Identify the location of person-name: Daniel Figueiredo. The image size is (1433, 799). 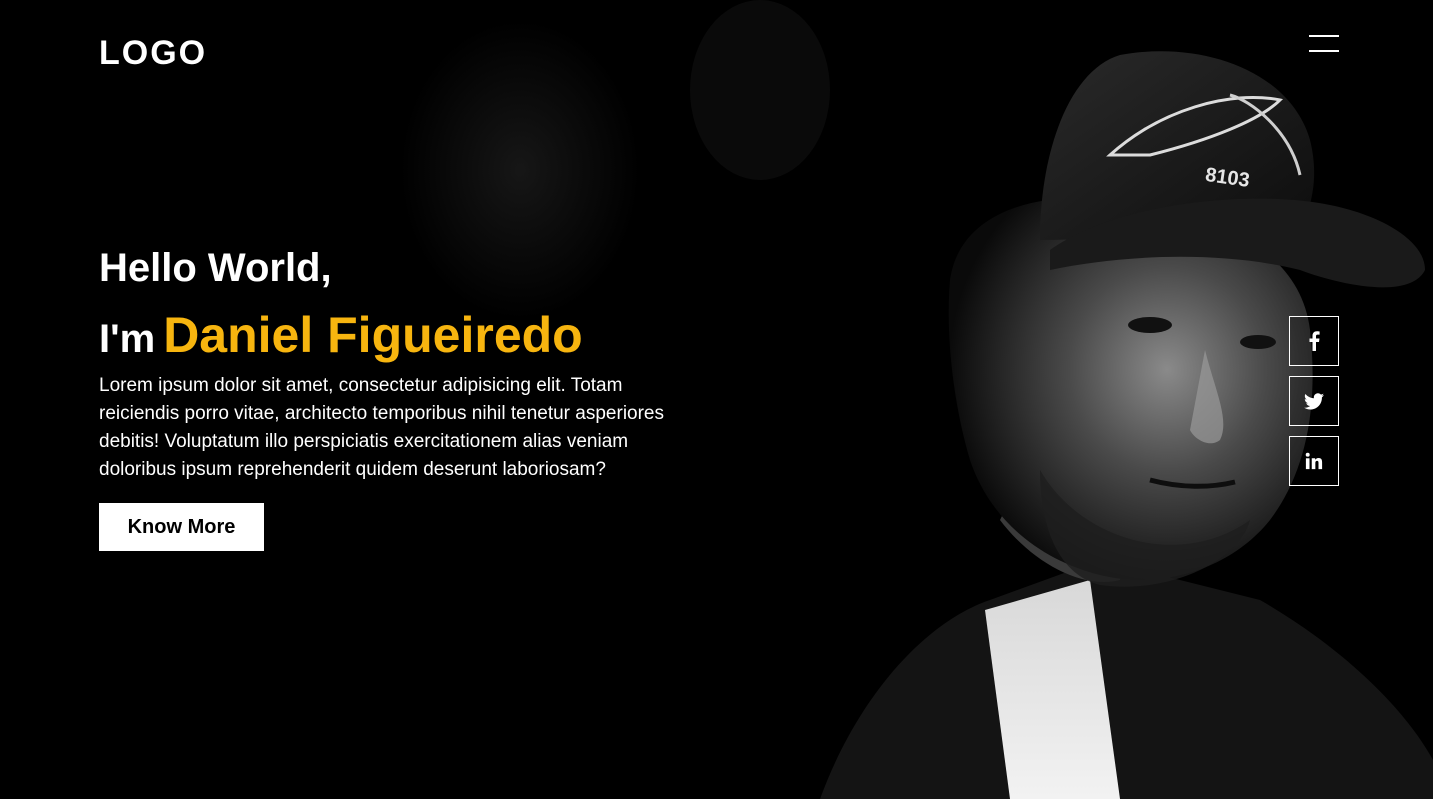
(373, 335).